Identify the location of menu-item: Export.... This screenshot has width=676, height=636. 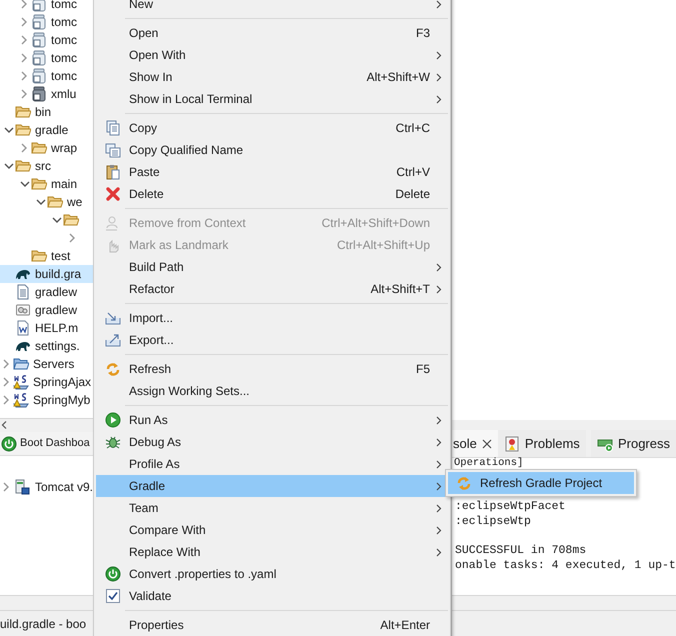
(272, 340).